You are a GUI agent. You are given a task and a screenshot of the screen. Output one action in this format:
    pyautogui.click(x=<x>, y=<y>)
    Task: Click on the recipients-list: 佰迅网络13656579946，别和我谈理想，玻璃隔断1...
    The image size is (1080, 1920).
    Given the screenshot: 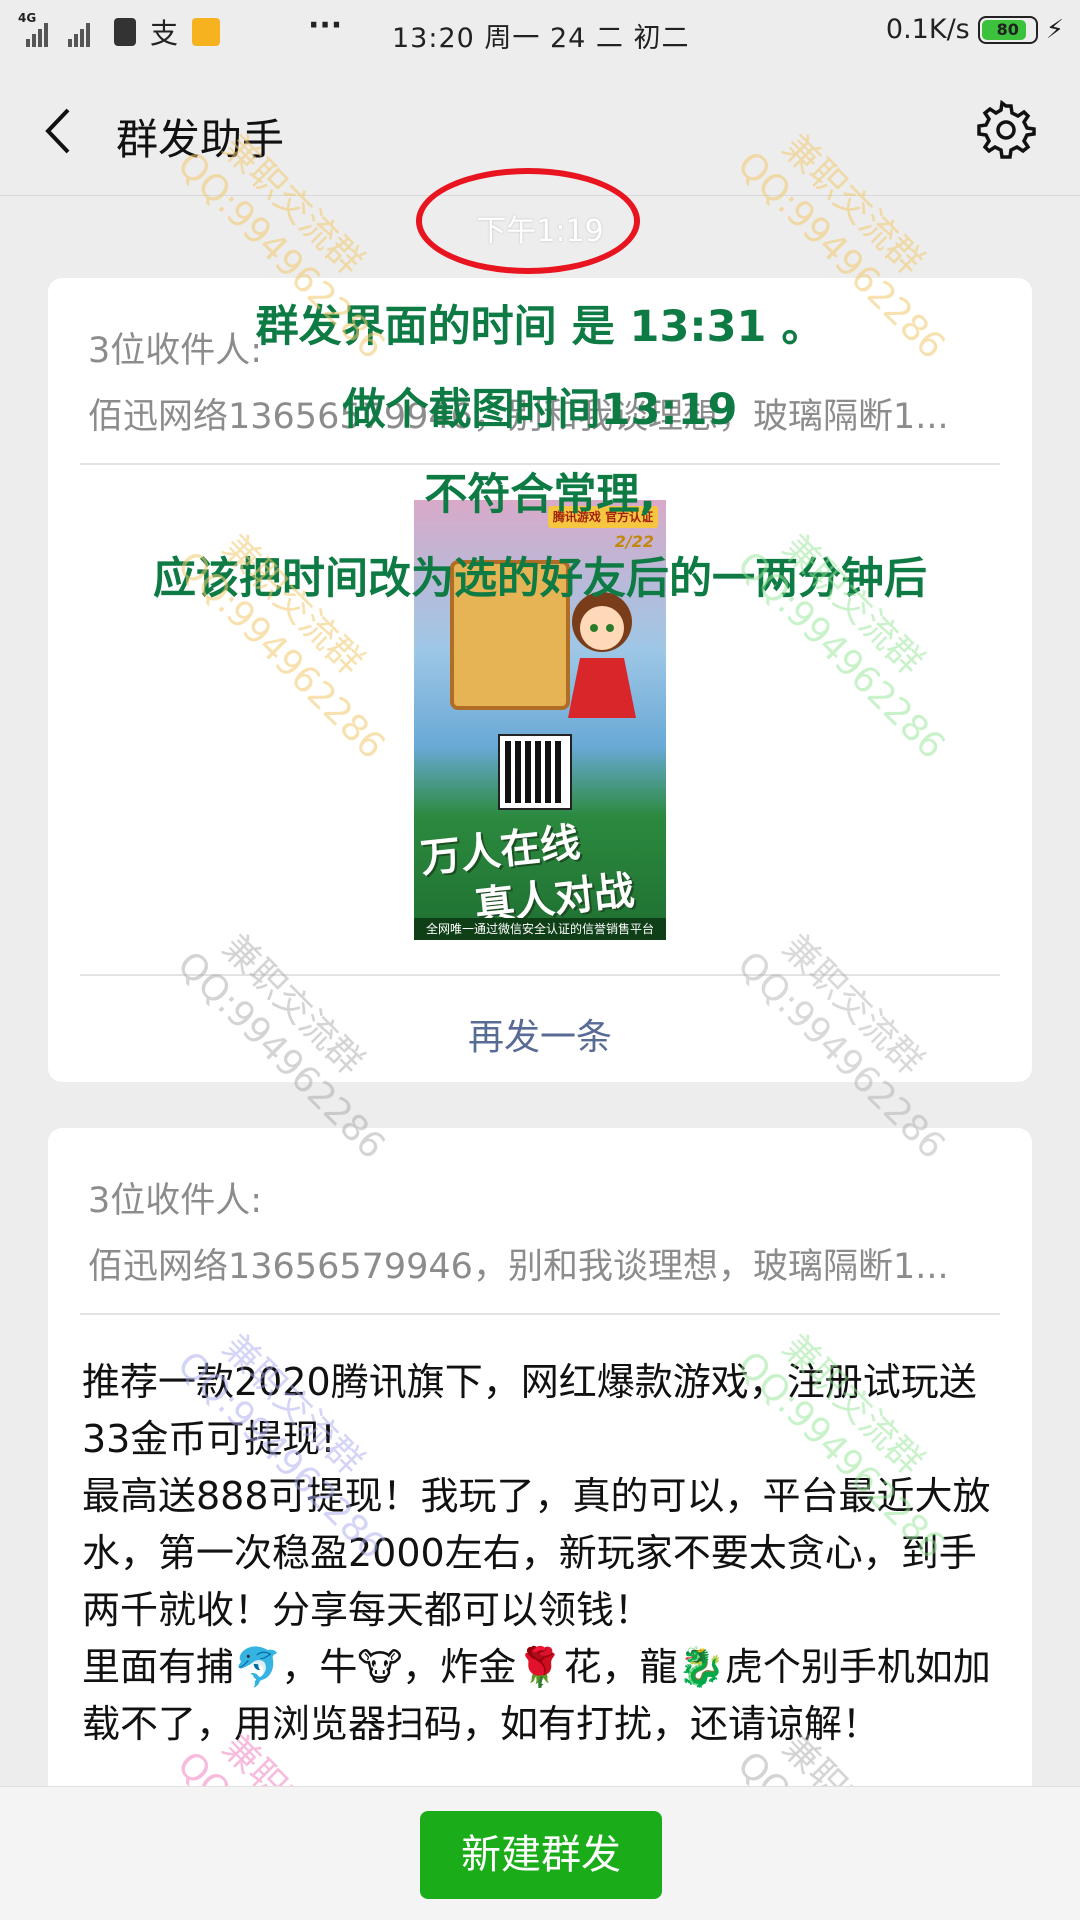 What is the action you would take?
    pyautogui.click(x=540, y=1263)
    